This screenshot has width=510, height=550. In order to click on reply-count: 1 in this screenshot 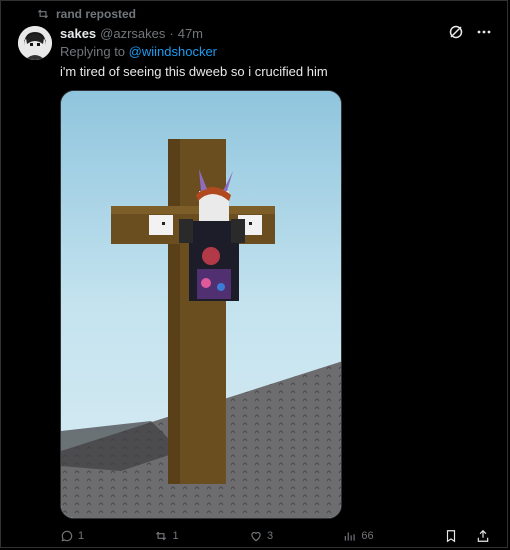, I will do `click(81, 536)`.